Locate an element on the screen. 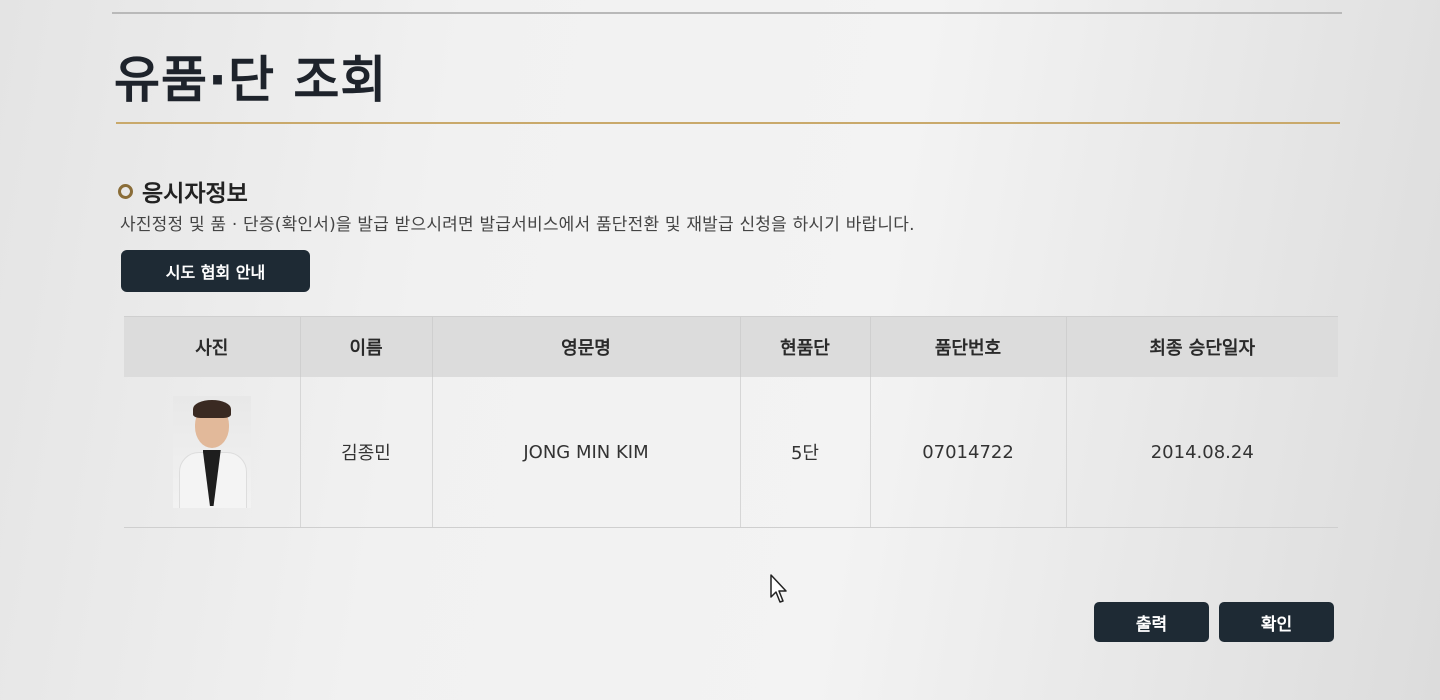 This screenshot has width=1440, height=700. title-divider is located at coordinates (728, 123).